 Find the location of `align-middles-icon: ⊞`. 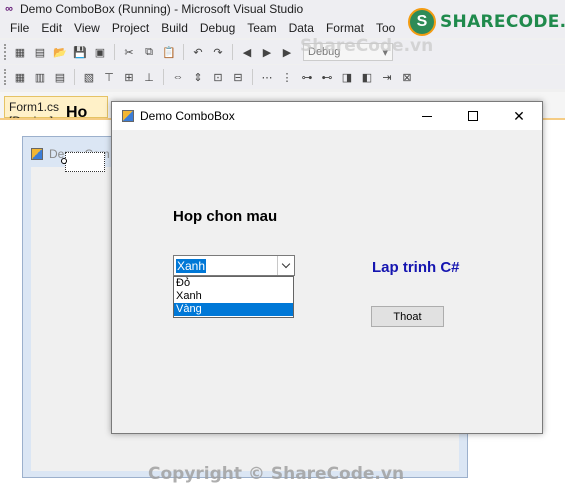

align-middles-icon: ⊞ is located at coordinates (129, 77).